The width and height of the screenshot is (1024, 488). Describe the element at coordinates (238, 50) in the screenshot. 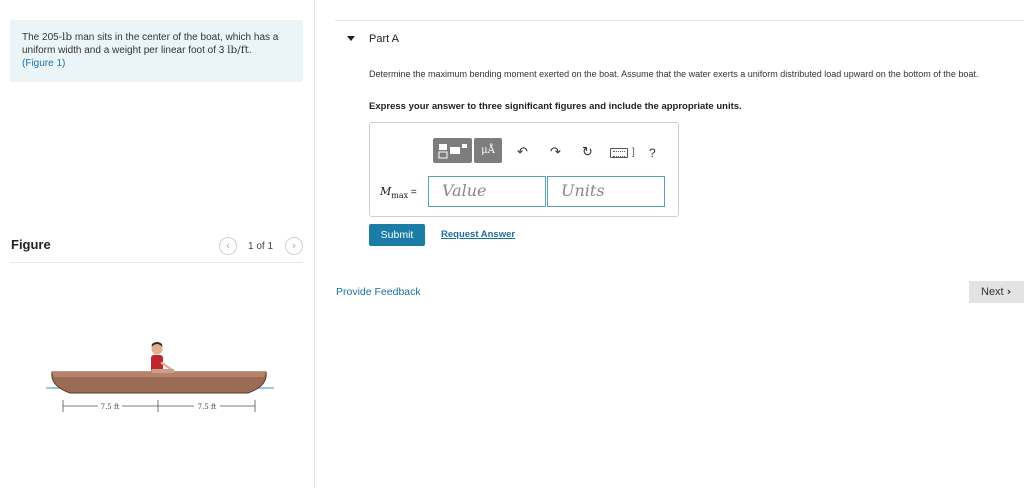

I see `problem-unit-lbft: lb/ft` at that location.